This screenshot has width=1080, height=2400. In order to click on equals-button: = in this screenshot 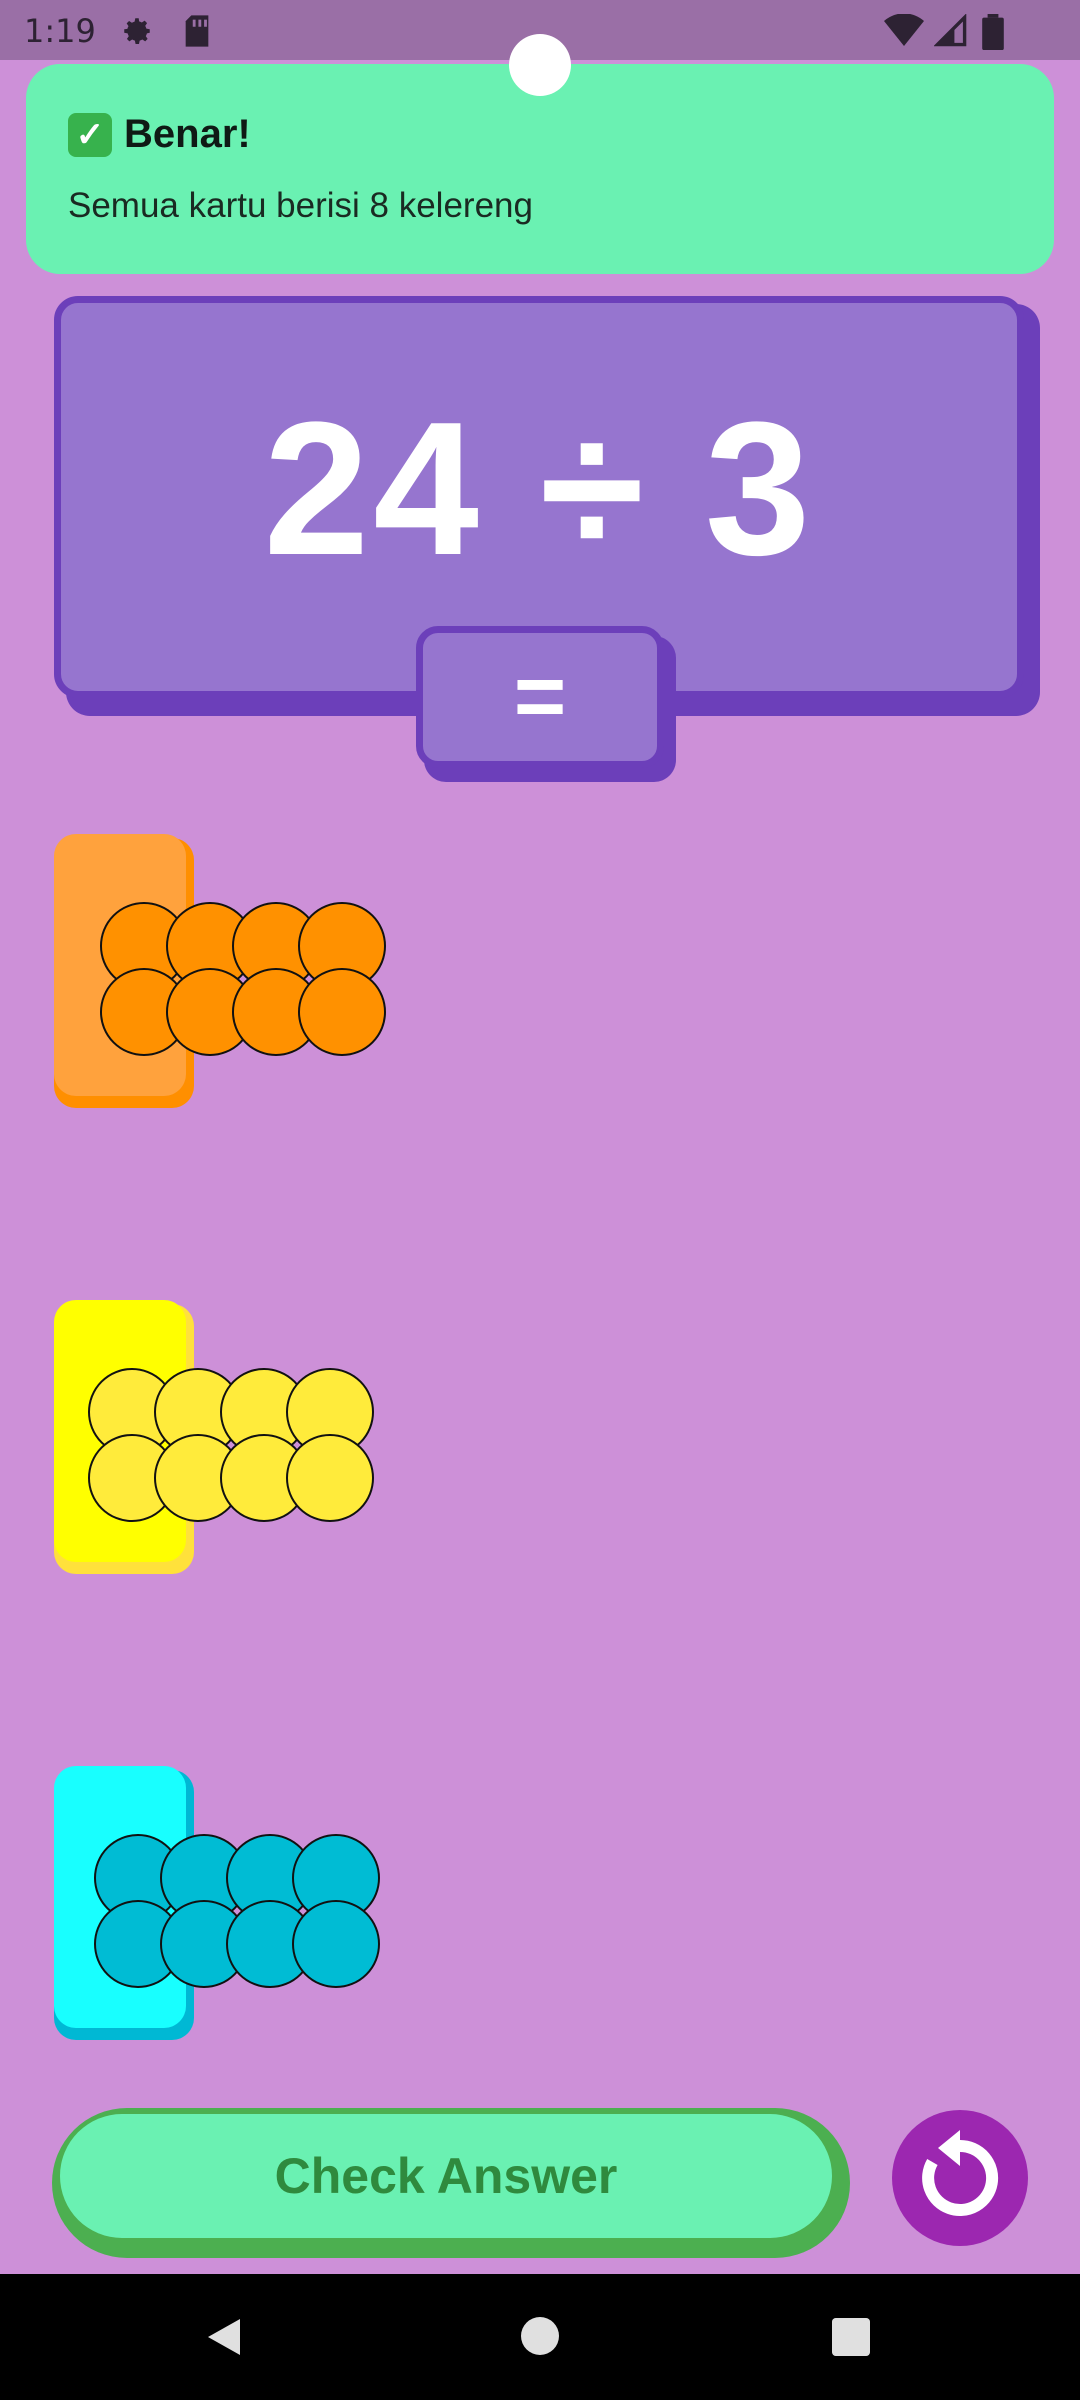, I will do `click(540, 697)`.